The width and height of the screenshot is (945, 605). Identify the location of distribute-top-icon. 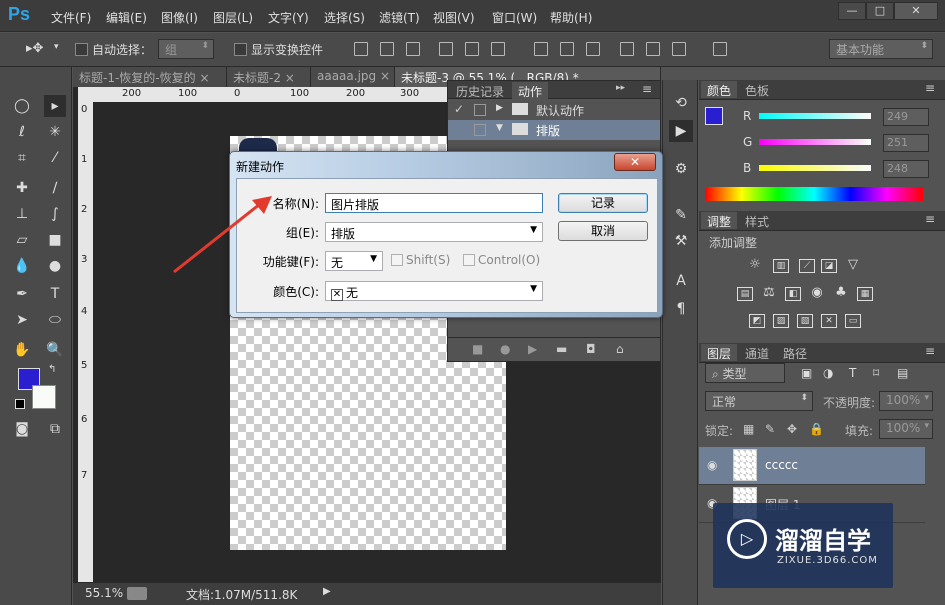
(541, 49).